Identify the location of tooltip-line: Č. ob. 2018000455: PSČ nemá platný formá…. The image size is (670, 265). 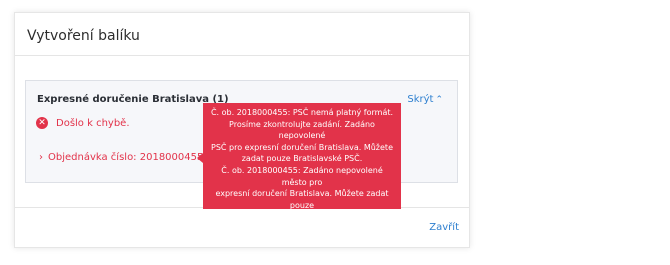
(302, 112).